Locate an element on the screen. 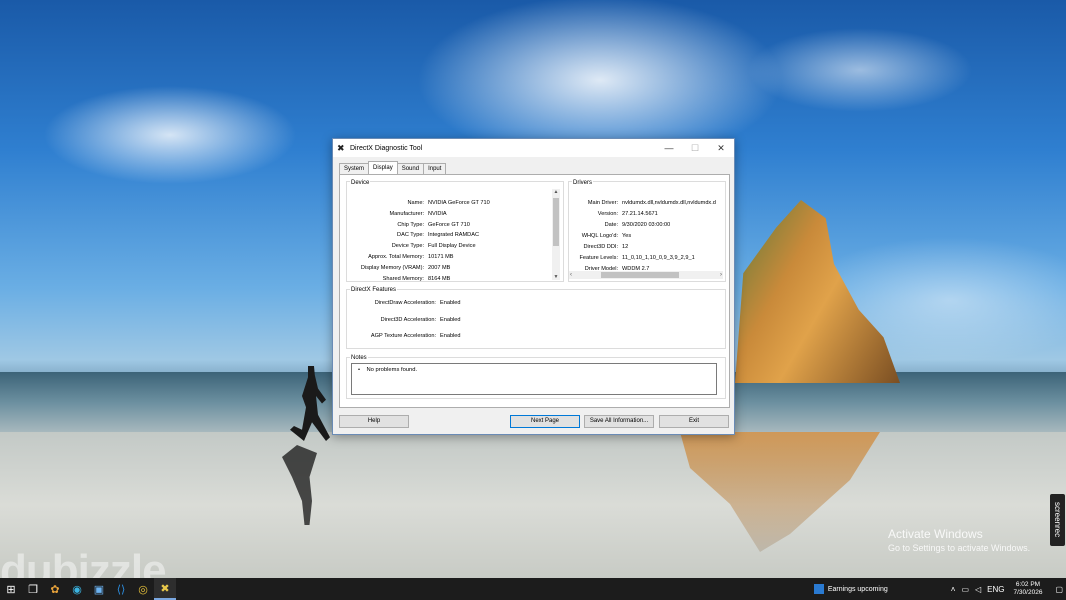 The height and width of the screenshot is (600, 1066). news-widget-text: Earnings upcoming is located at coordinates (857, 589).